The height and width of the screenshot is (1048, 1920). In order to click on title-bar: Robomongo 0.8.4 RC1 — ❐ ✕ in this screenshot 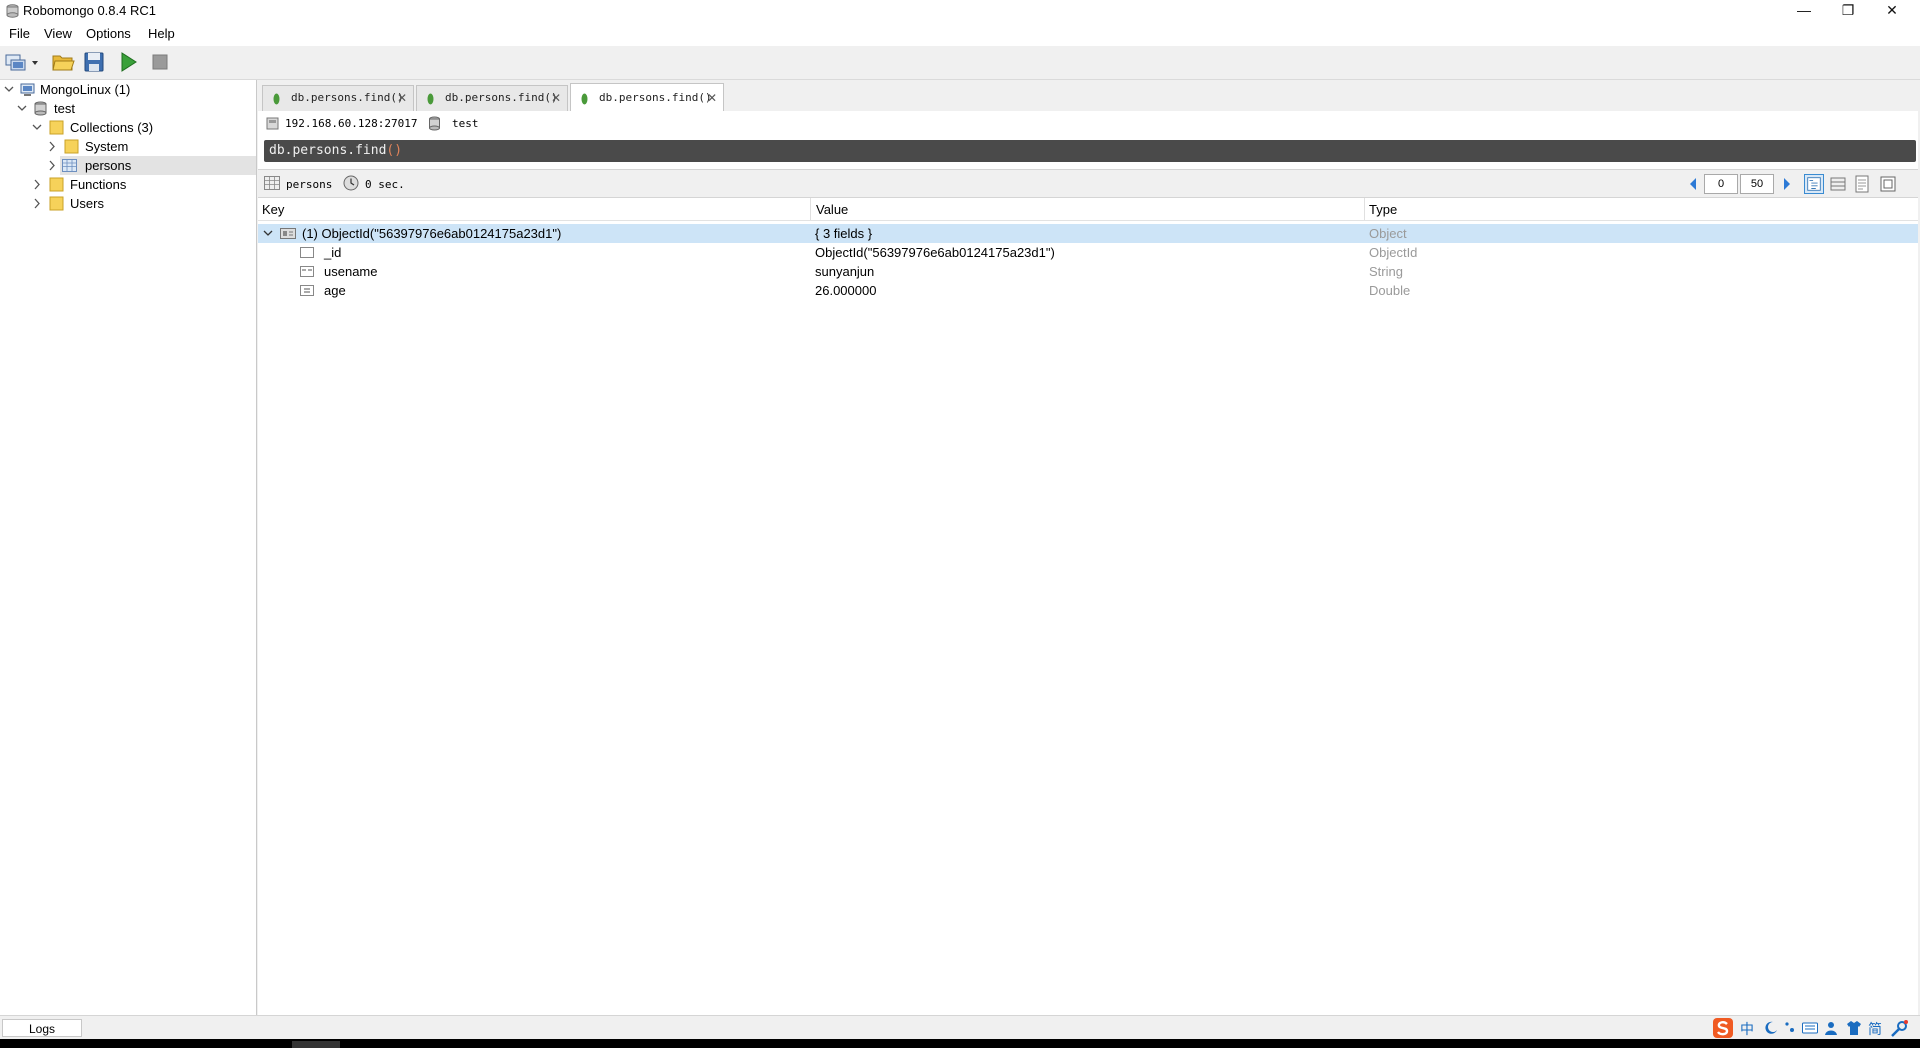, I will do `click(960, 11)`.